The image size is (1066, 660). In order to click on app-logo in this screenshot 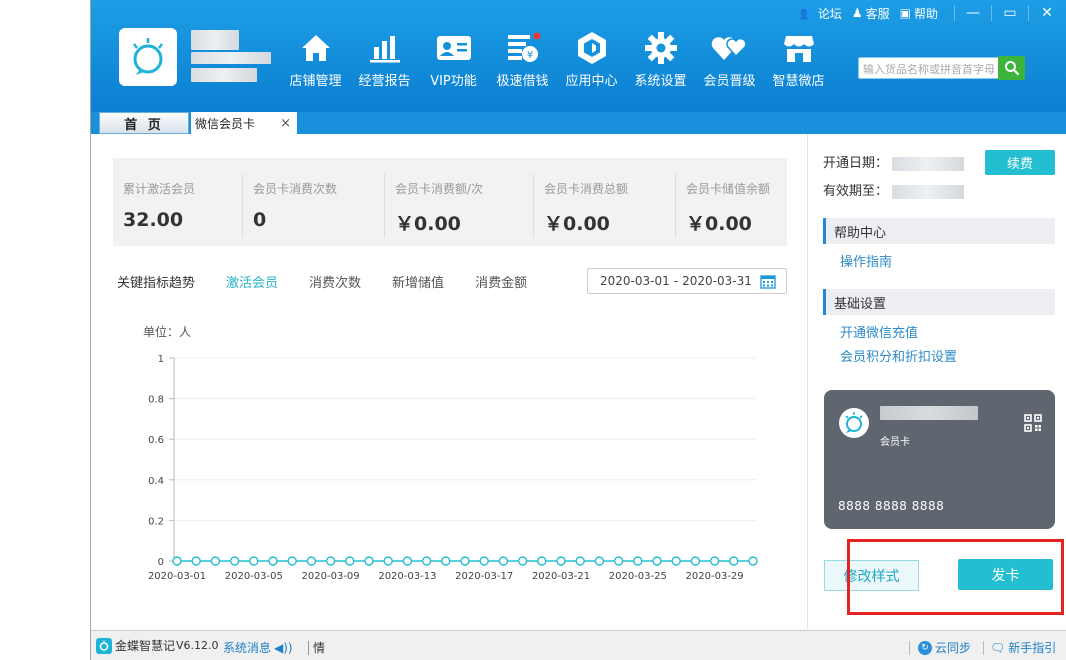, I will do `click(148, 57)`.